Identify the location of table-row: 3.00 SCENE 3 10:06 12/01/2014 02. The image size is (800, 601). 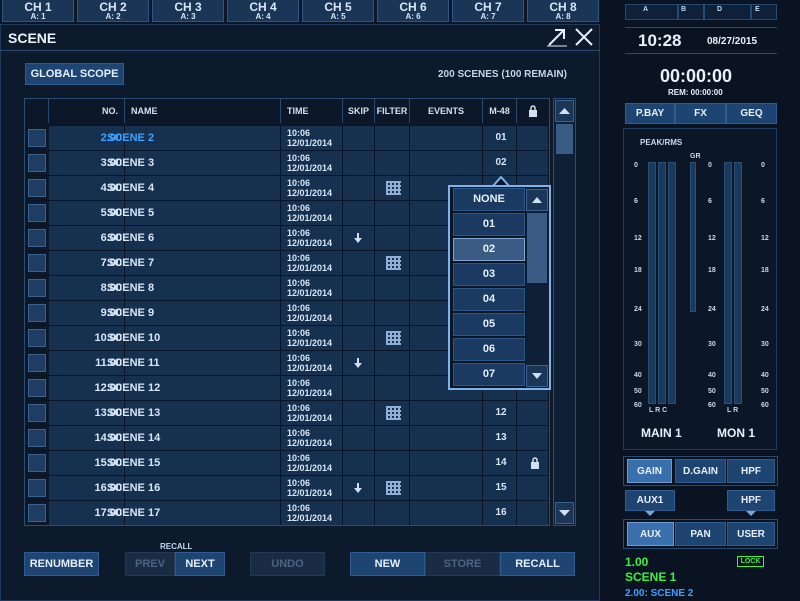
(287, 162).